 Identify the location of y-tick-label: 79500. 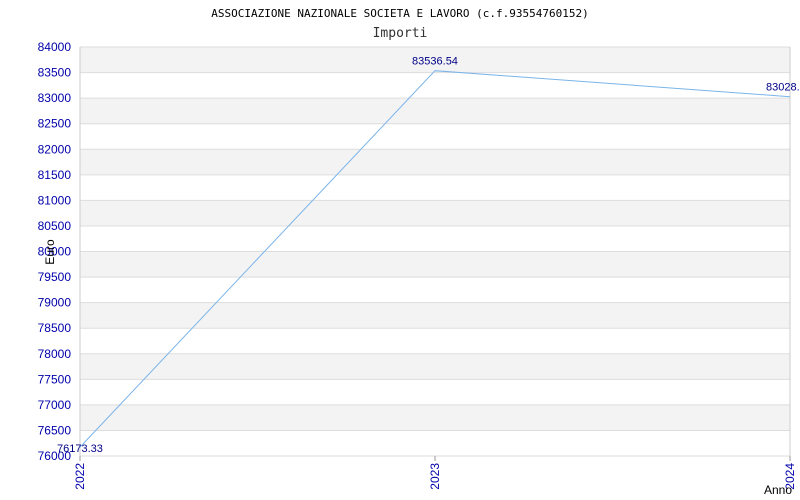
(55, 277).